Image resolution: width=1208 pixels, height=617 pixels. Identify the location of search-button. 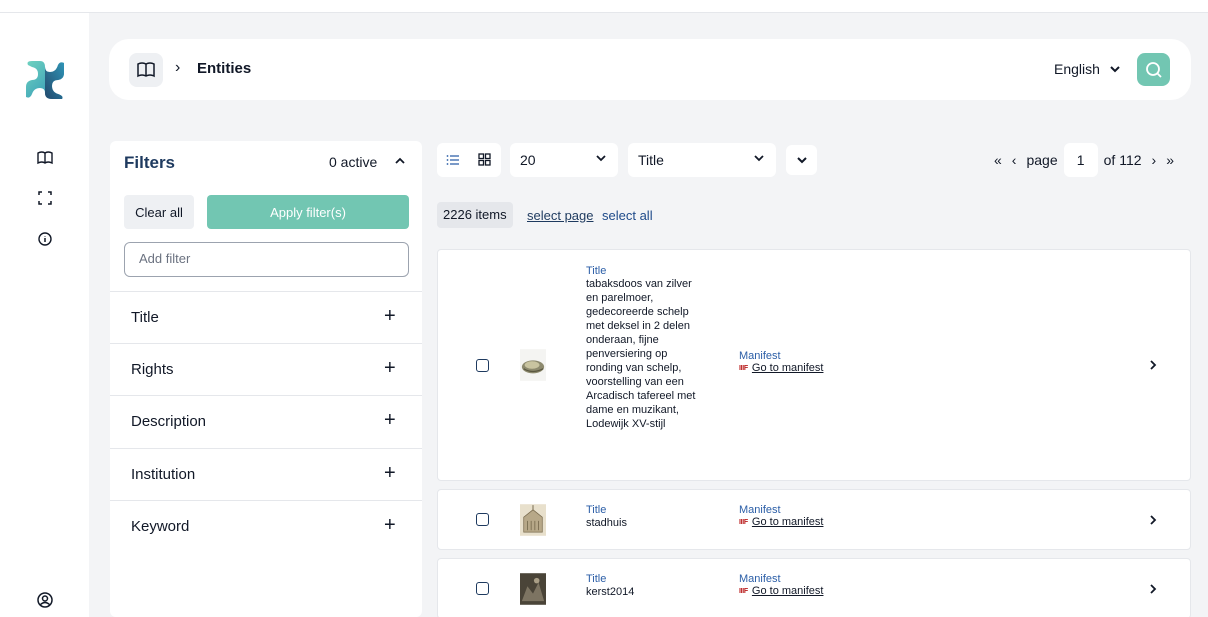
(1153, 69).